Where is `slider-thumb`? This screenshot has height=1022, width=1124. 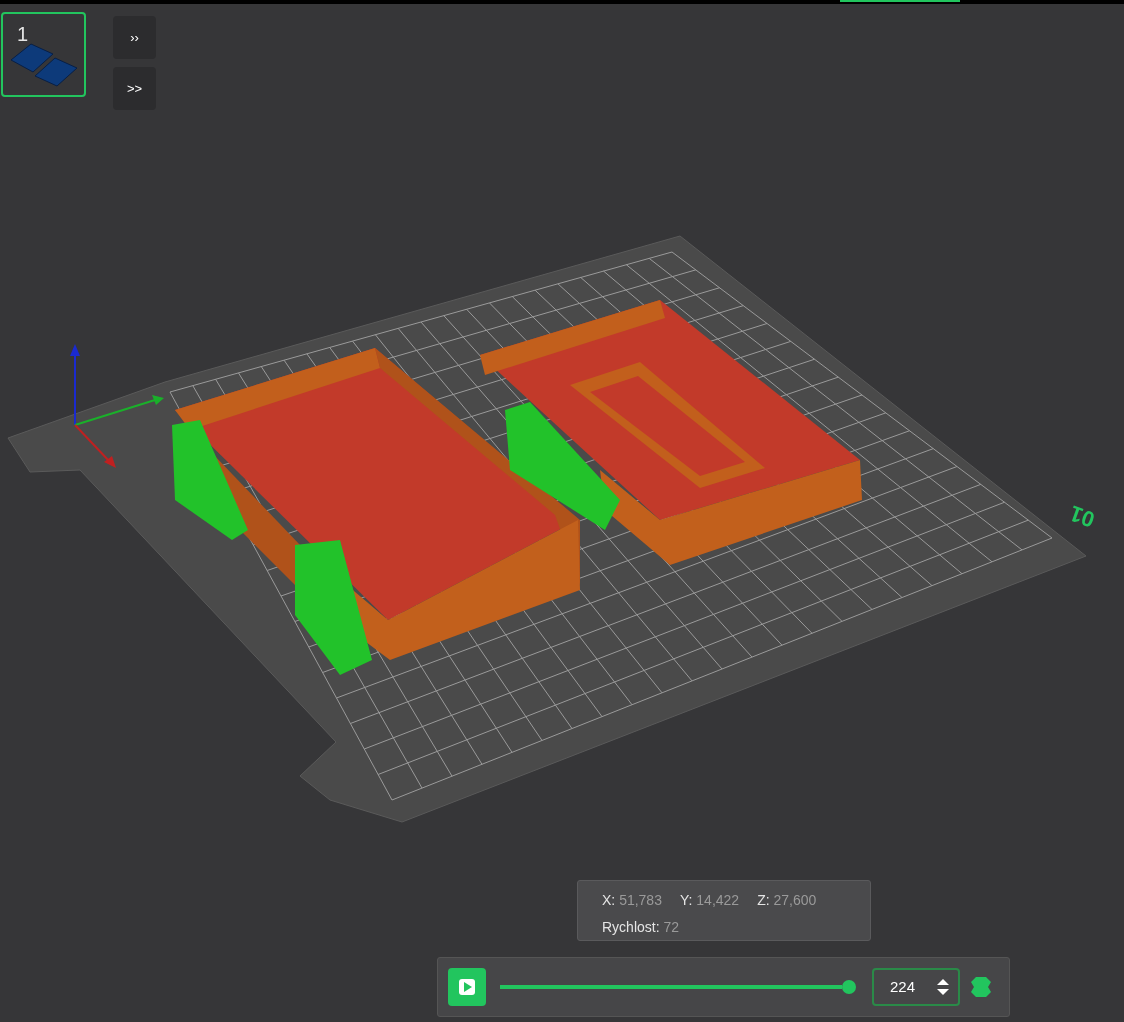 slider-thumb is located at coordinates (849, 987).